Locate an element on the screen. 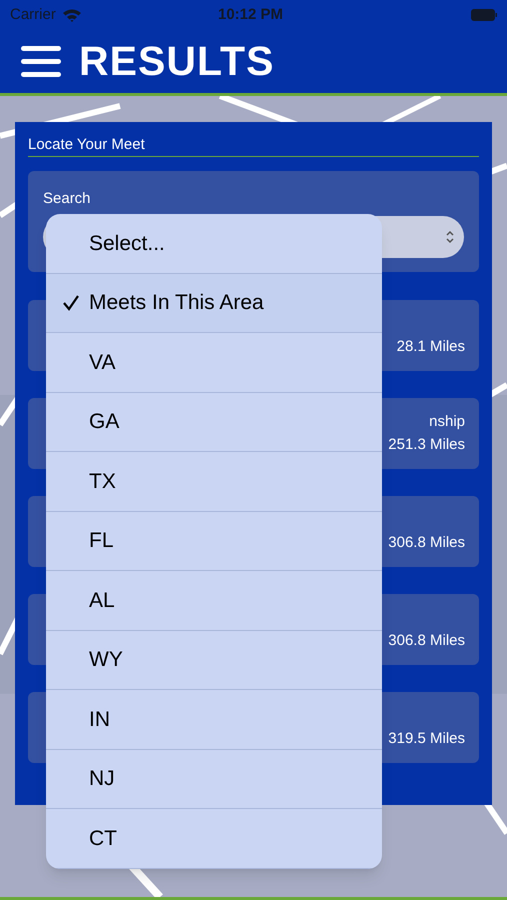 Image resolution: width=507 pixels, height=900 pixels. meet-distance: 319.5 Miles is located at coordinates (426, 738).